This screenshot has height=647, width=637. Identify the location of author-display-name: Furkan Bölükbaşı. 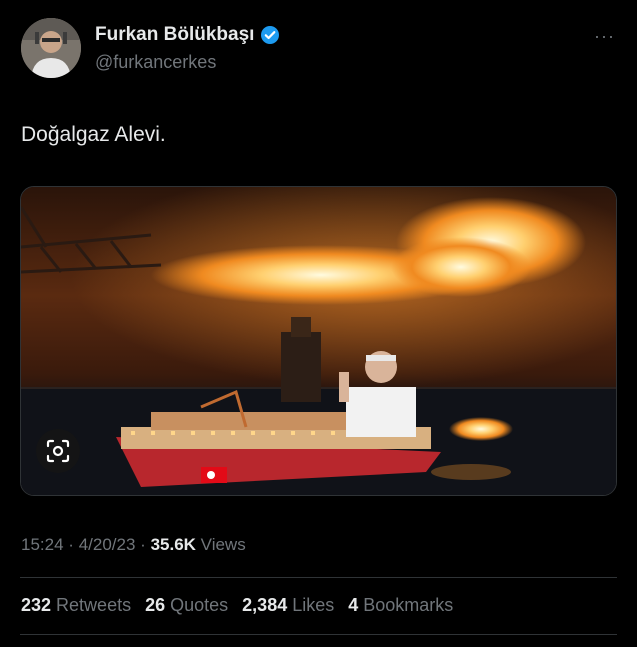
(174, 35).